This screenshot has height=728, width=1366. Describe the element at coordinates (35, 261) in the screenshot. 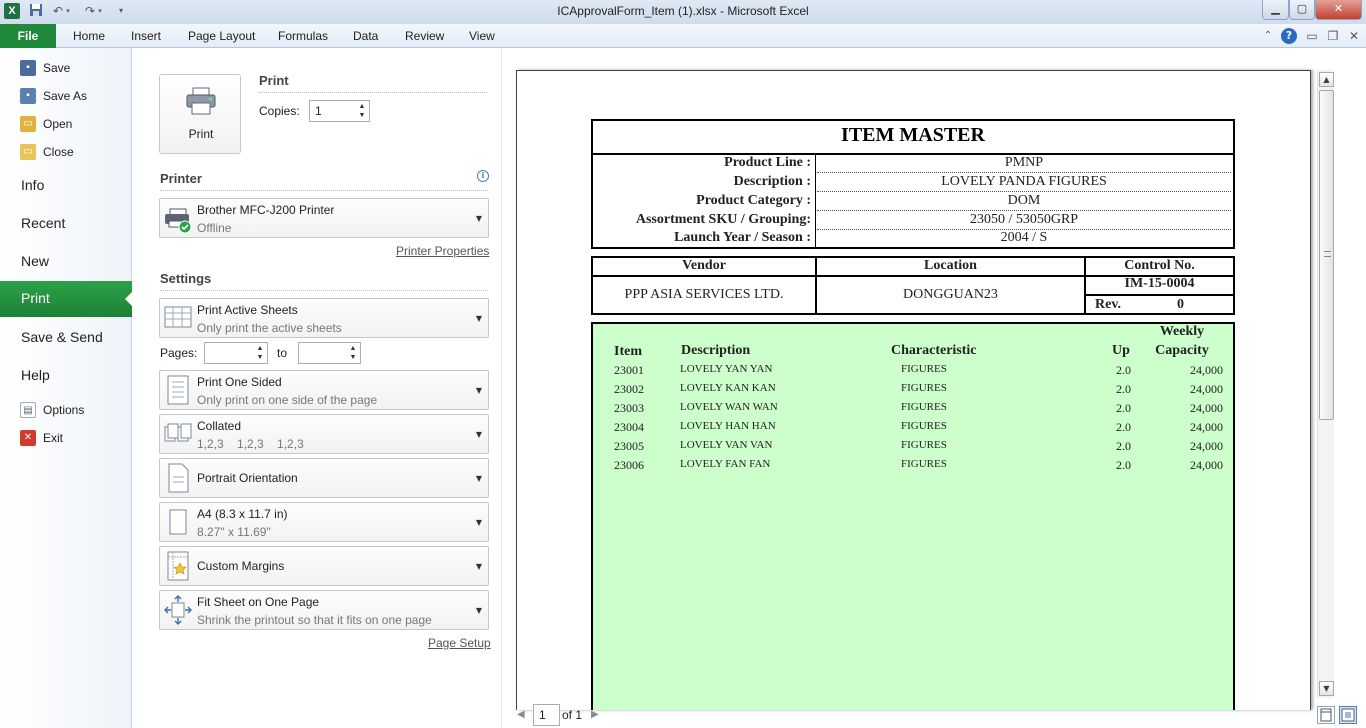

I see `nav-new: New` at that location.